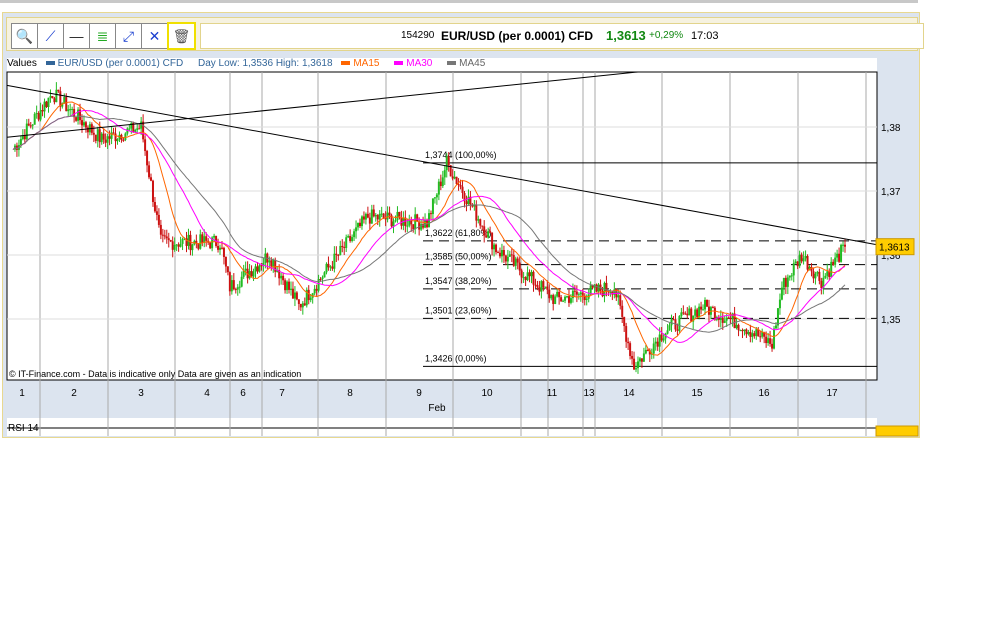 This screenshot has width=1008, height=630. Describe the element at coordinates (458, 310) in the screenshot. I see `fibonacci-label: 1,3501 (23,60%)` at that location.